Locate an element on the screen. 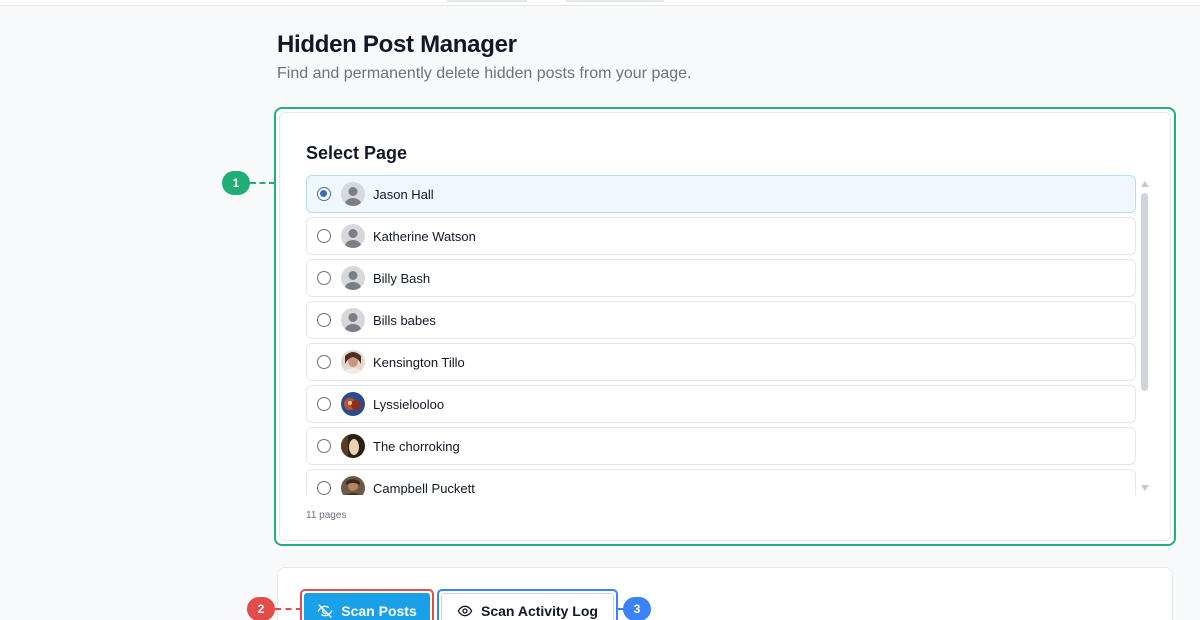 This screenshot has height=620, width=1200. page-list-item: Lyssielooloo is located at coordinates (721, 404).